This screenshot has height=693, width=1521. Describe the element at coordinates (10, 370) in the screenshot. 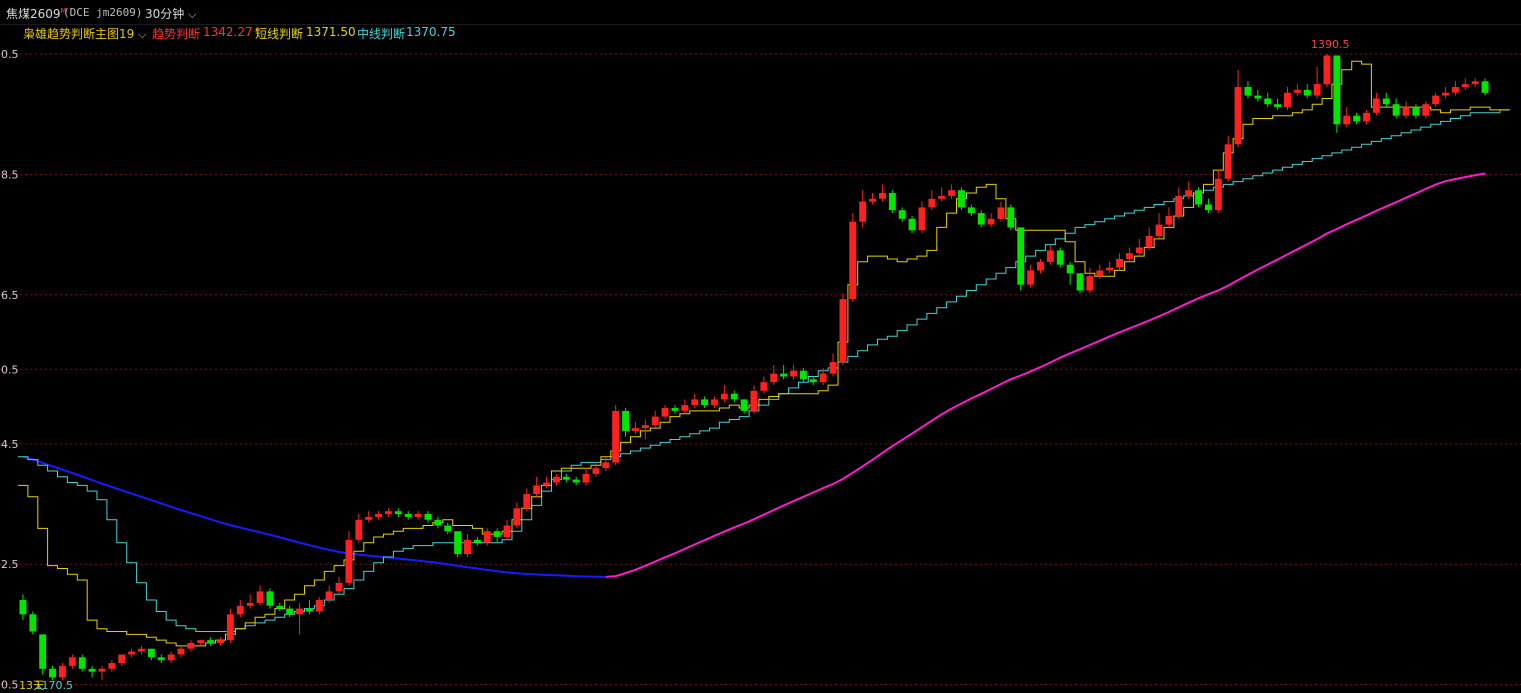

I see `y-axis-labels: 0.5 8.5 6.5 0.5 4.5 2.5 0.5` at that location.